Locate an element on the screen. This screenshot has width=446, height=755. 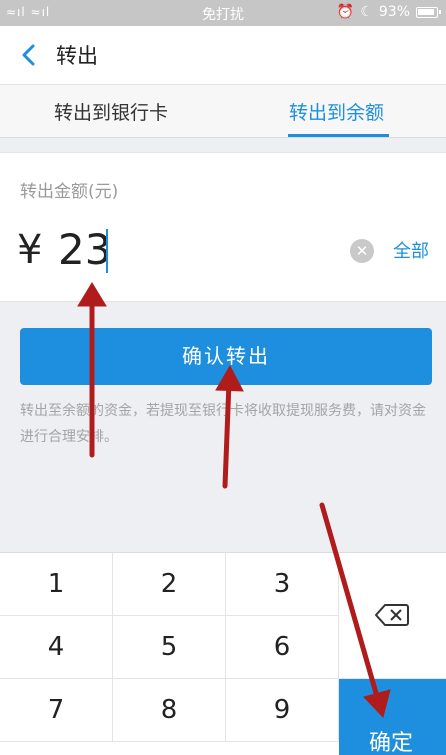
all-amount-button: 全部 is located at coordinates (411, 250).